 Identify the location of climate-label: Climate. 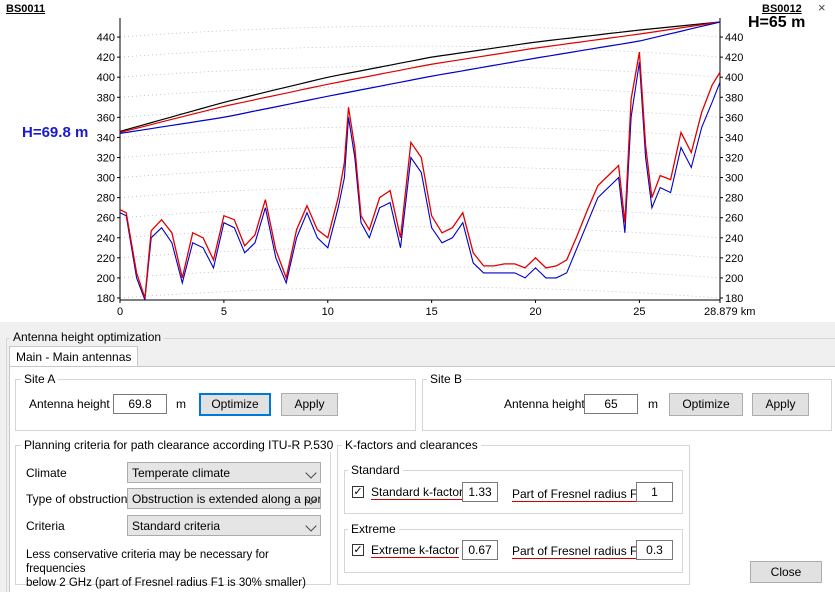
(46, 473).